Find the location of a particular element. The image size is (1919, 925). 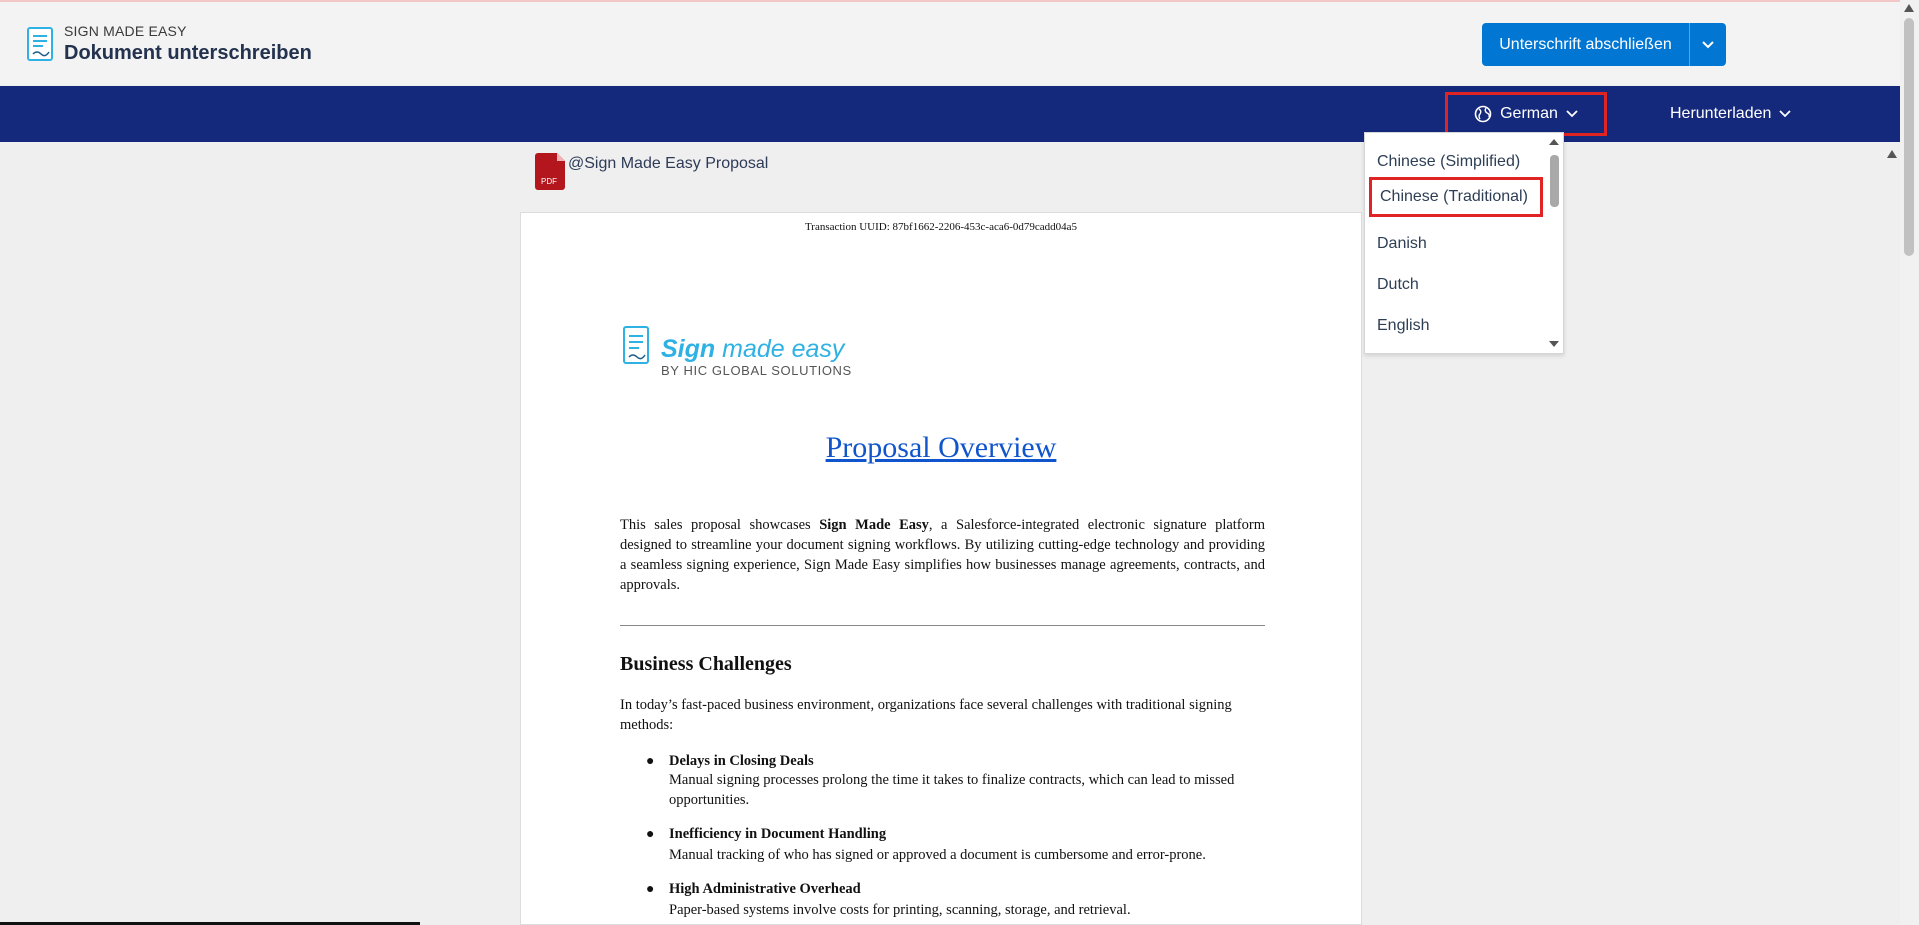

section-divider is located at coordinates (942, 625).